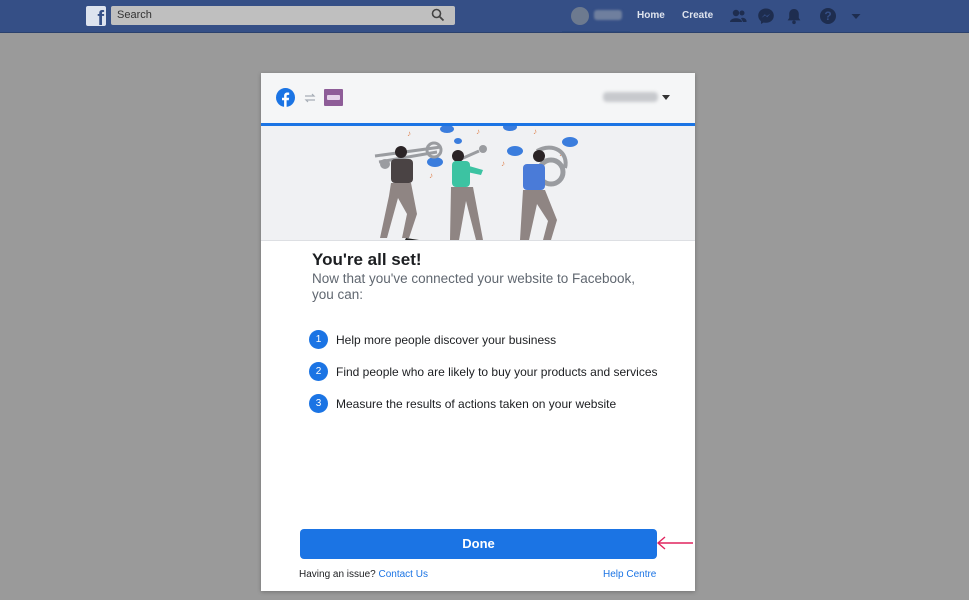 Image resolution: width=969 pixels, height=600 pixels. I want to click on top-navigation-bar: f Search Home Create ?, so click(484, 16).